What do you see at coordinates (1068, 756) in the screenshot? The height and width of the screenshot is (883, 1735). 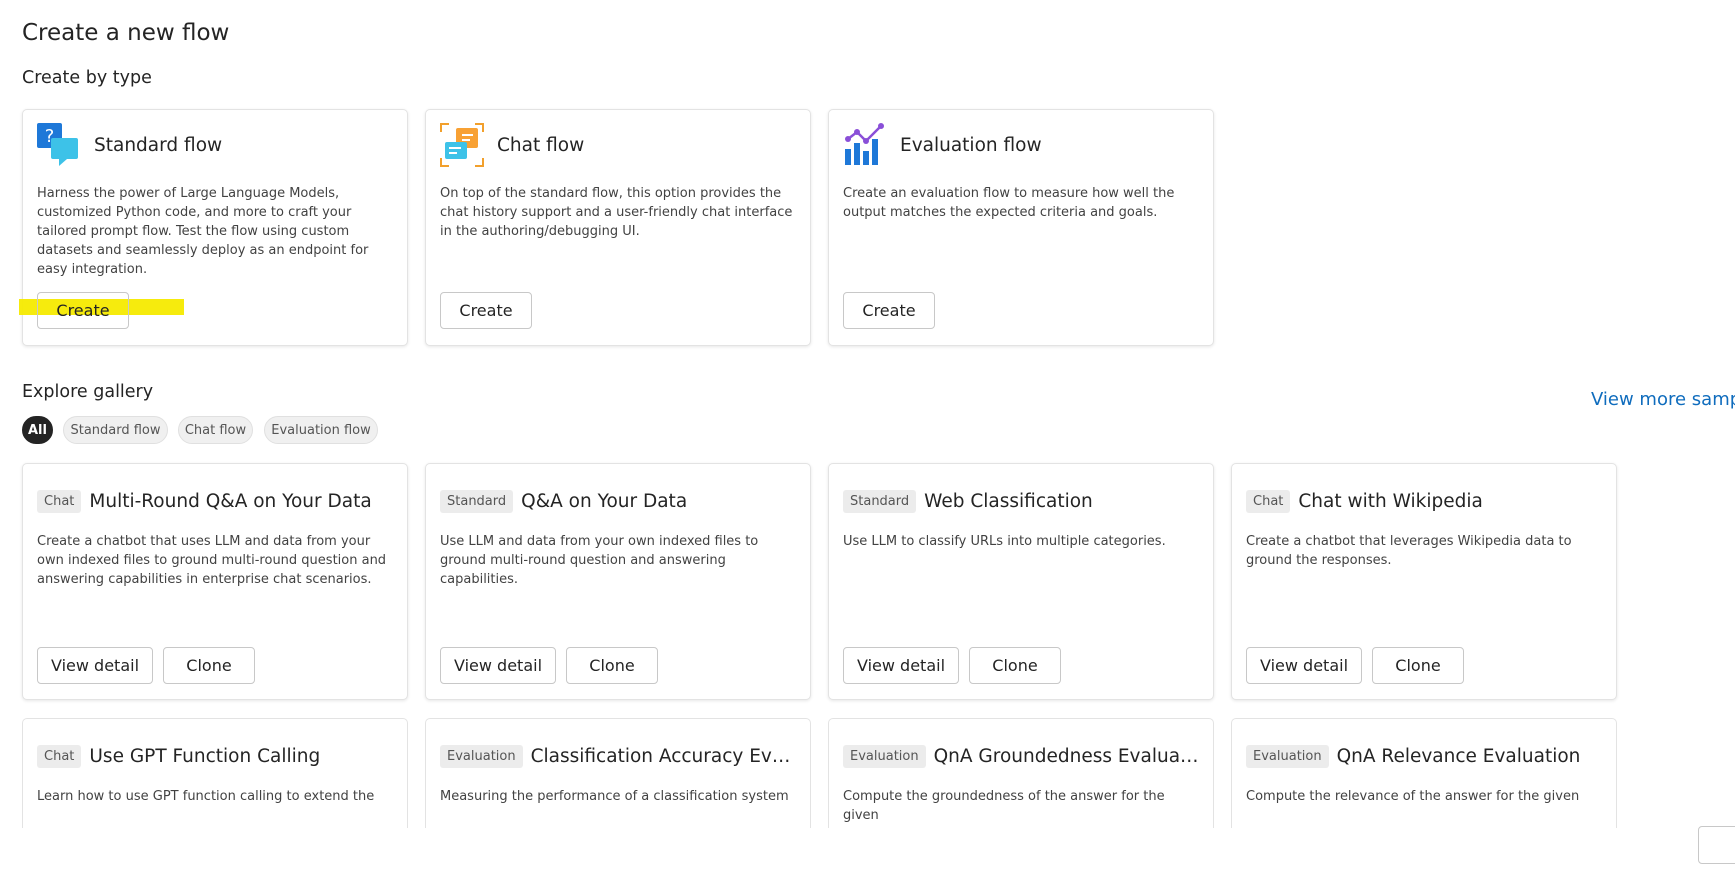 I see `card-title: QnA Groundedness Evaluation` at bounding box center [1068, 756].